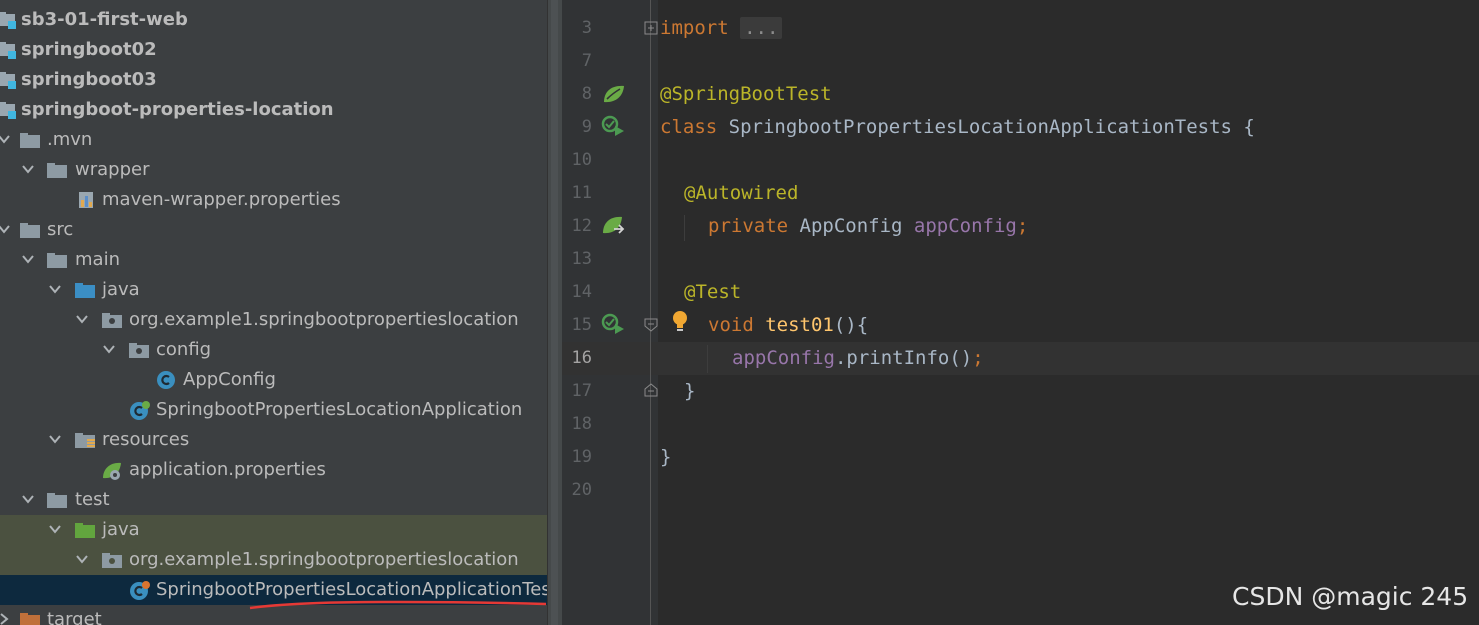 This screenshot has width=1479, height=625. Describe the element at coordinates (273, 440) in the screenshot. I see `tree-item-resources: resources` at that location.